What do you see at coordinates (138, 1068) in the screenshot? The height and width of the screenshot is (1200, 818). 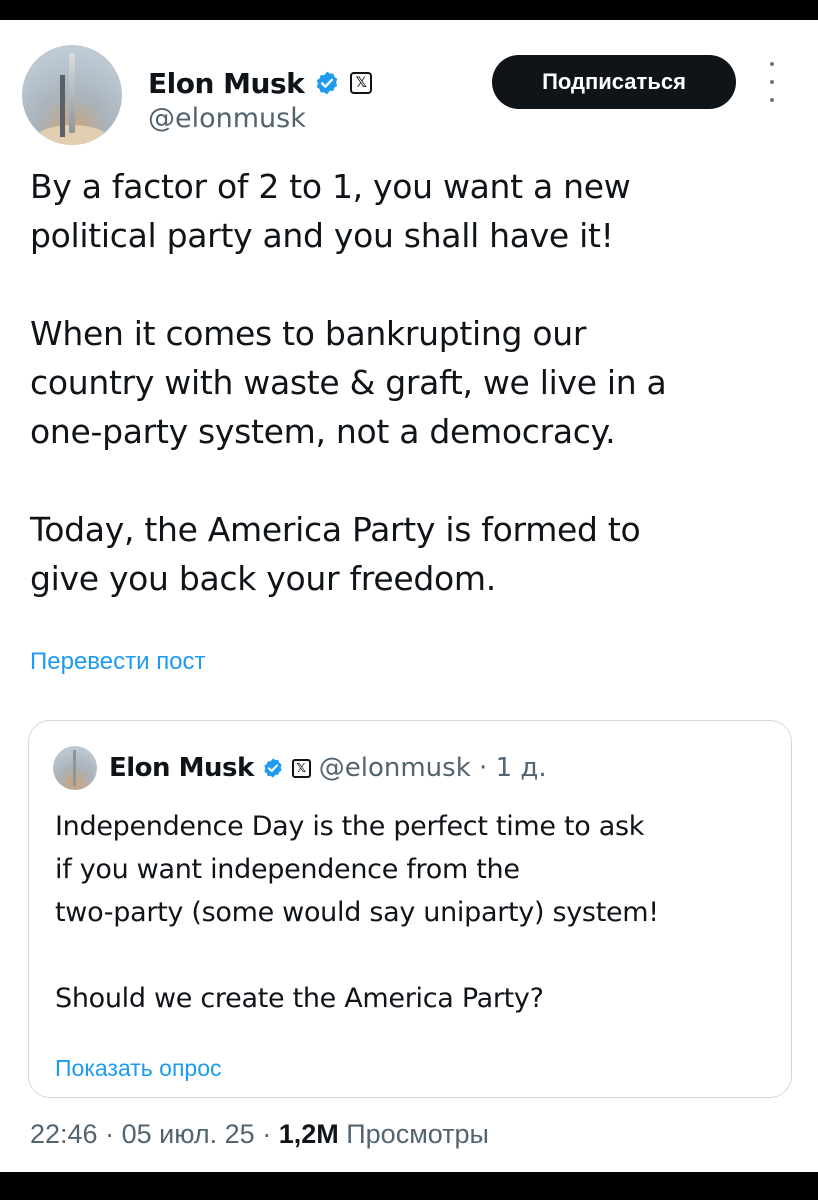 I see `show-poll-link: Показать опрос` at bounding box center [138, 1068].